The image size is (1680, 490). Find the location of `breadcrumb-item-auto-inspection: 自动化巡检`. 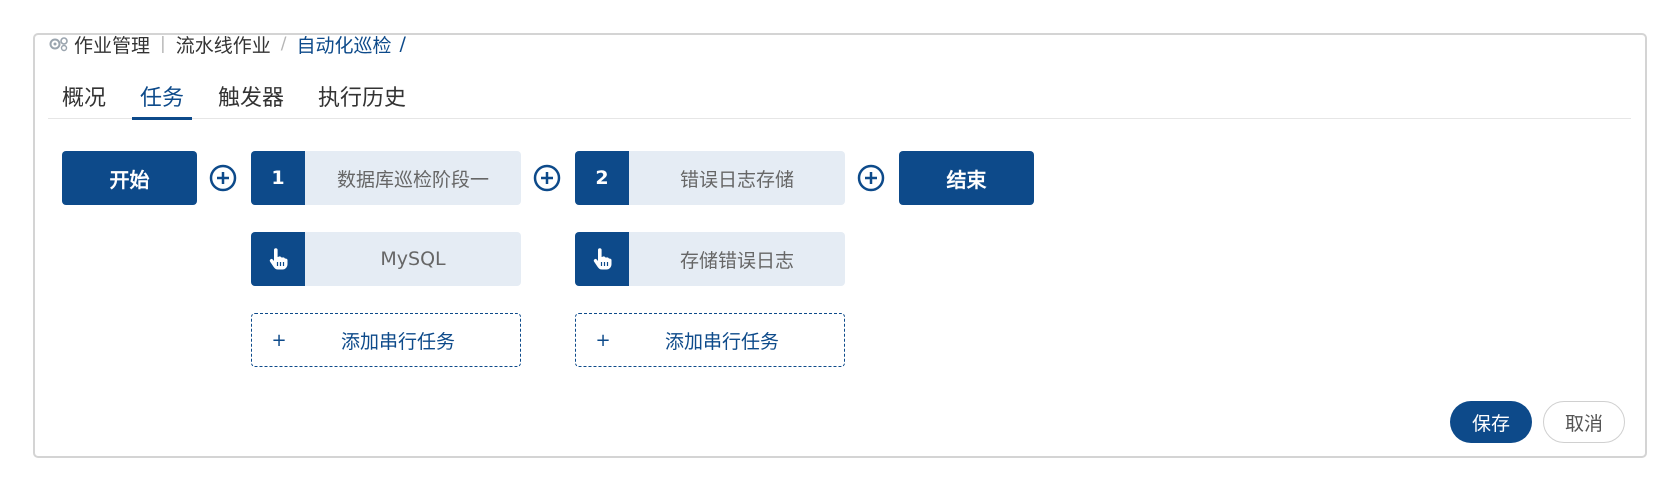

breadcrumb-item-auto-inspection: 自动化巡检 is located at coordinates (344, 44).